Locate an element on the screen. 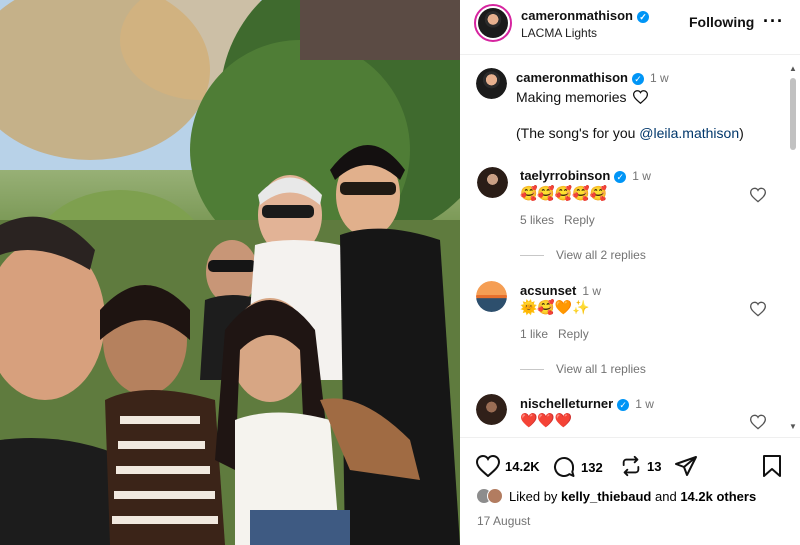  view-replies-button: View all 1 replies is located at coordinates (583, 369).